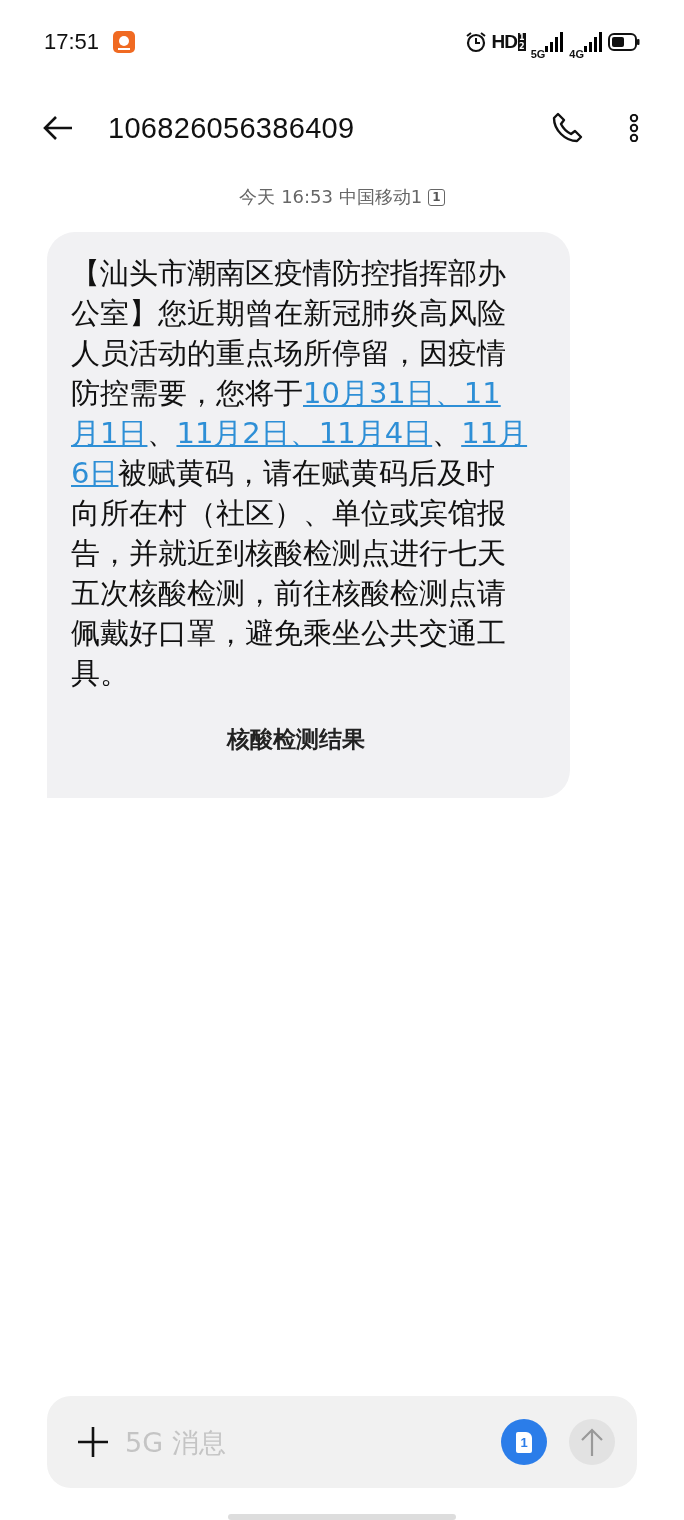  What do you see at coordinates (576, 54) in the screenshot?
I see `network-type: 4G` at bounding box center [576, 54].